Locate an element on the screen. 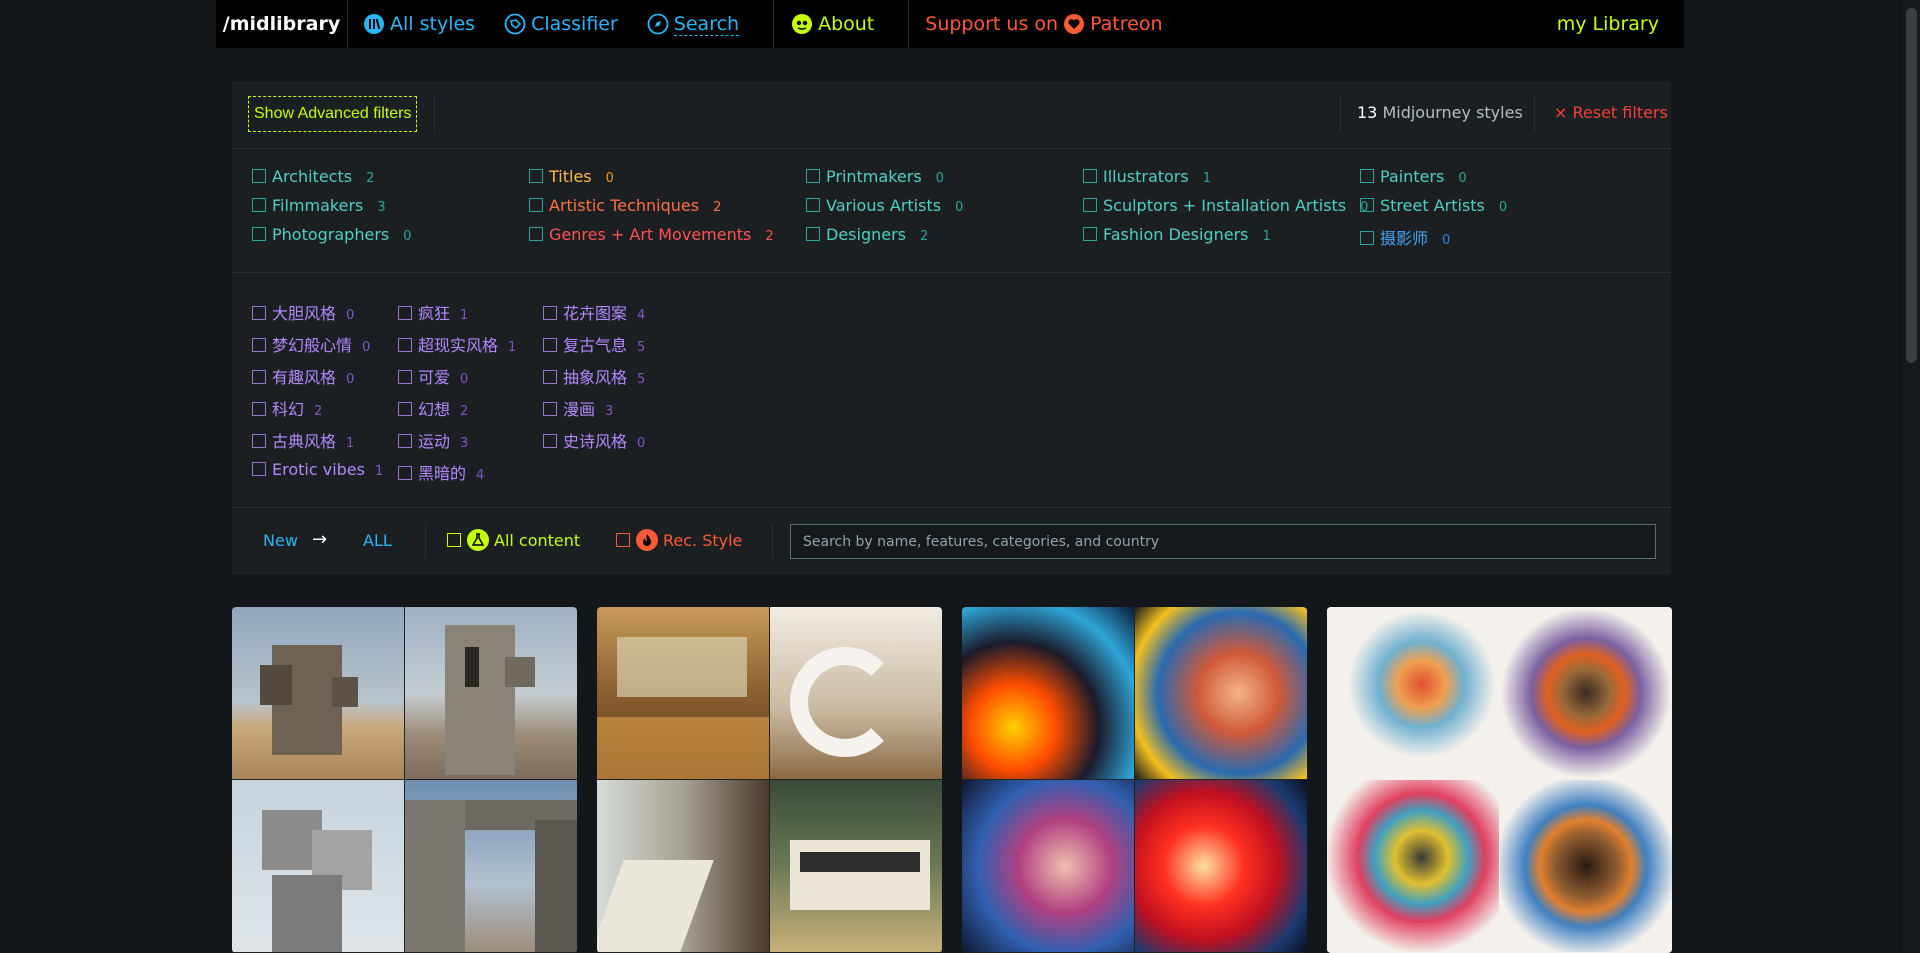 Image resolution: width=1920 pixels, height=953 pixels. reset-filters-link: × Reset filters is located at coordinates (1611, 112).